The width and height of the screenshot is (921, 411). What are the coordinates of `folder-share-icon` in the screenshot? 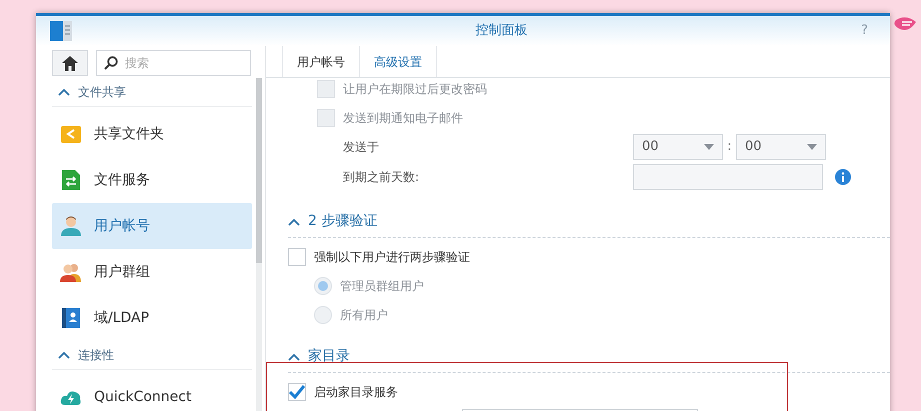 It's located at (71, 134).